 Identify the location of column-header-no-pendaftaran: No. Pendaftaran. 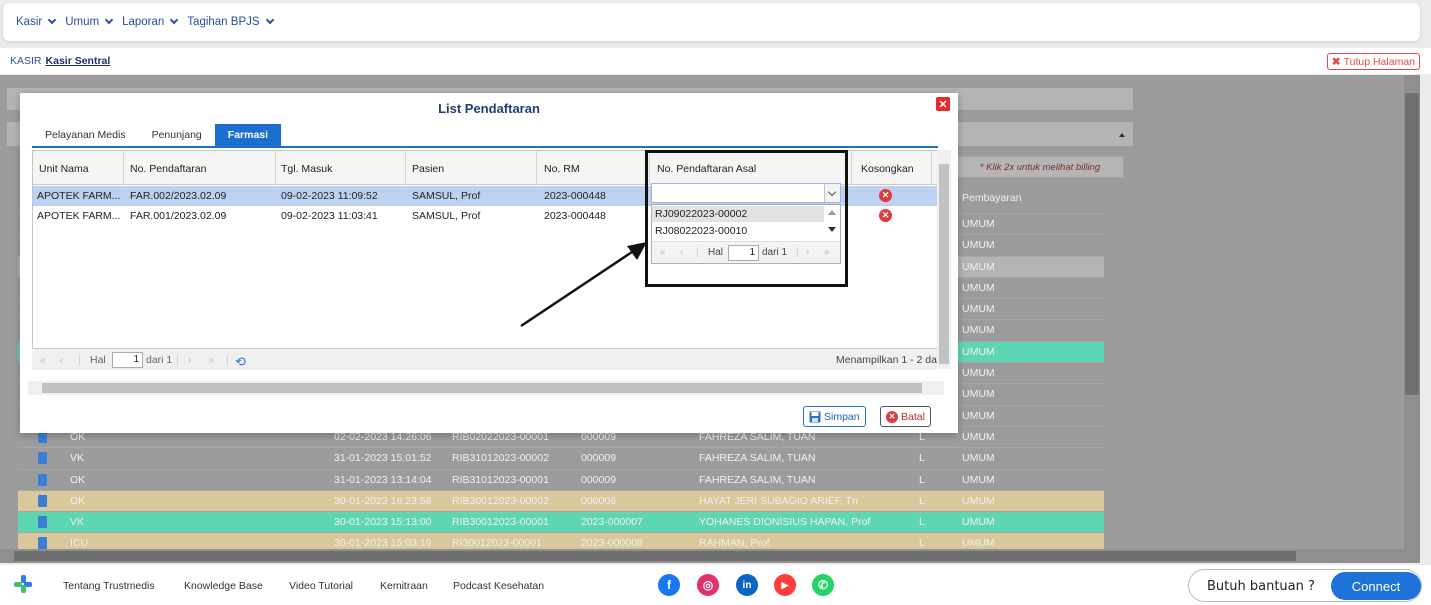
(168, 169).